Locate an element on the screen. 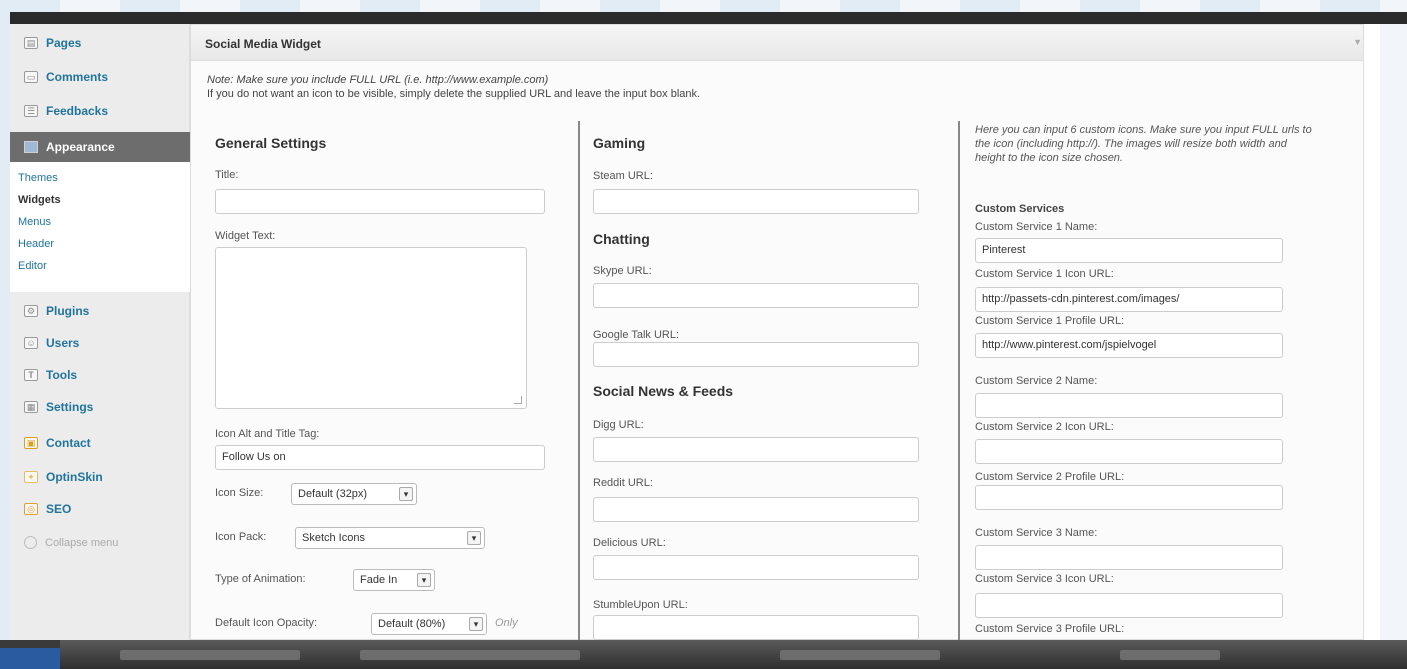 The image size is (1407, 669). service3-name-label: Custom Service 3 Name: is located at coordinates (1036, 533).